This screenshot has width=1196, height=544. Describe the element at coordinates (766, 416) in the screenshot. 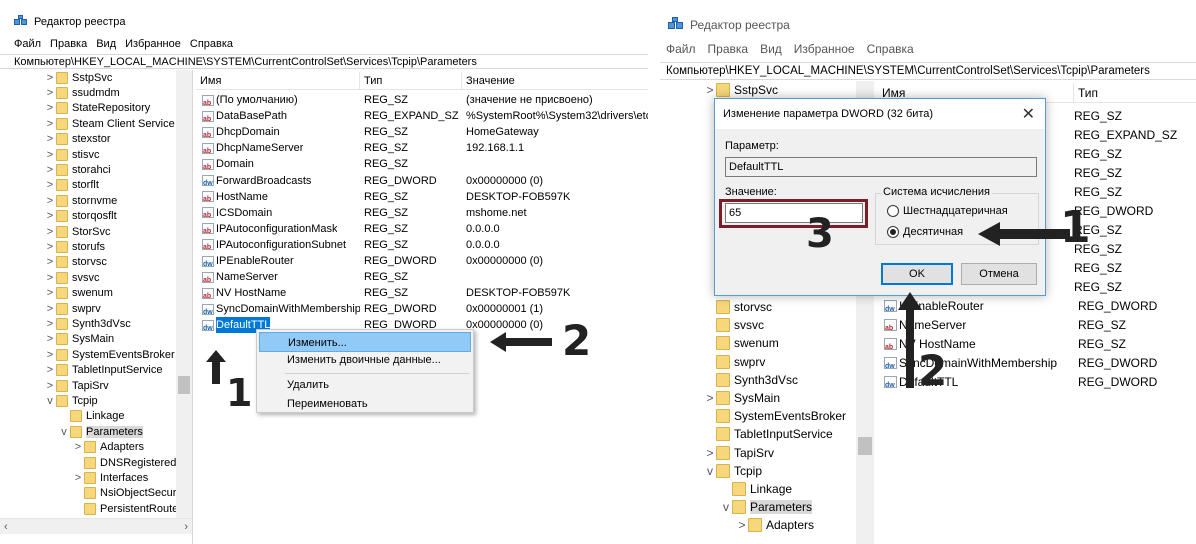

I see `tree-item: SystemEventsBroker` at that location.